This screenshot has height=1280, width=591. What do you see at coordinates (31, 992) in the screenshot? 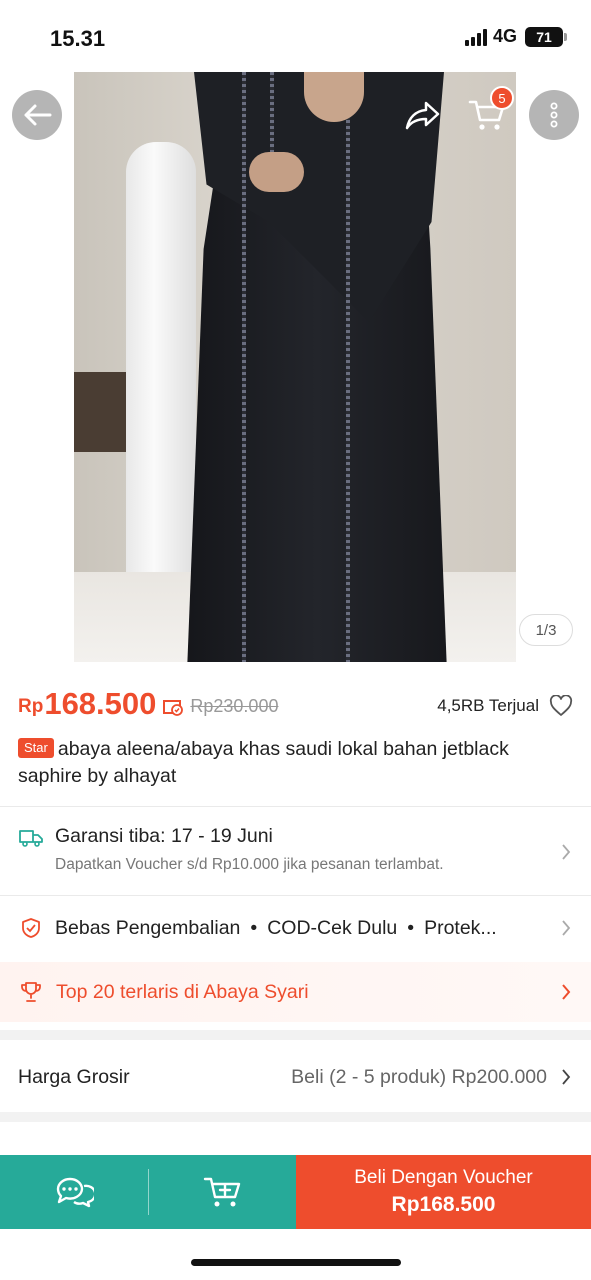
I see `trophy-icon` at bounding box center [31, 992].